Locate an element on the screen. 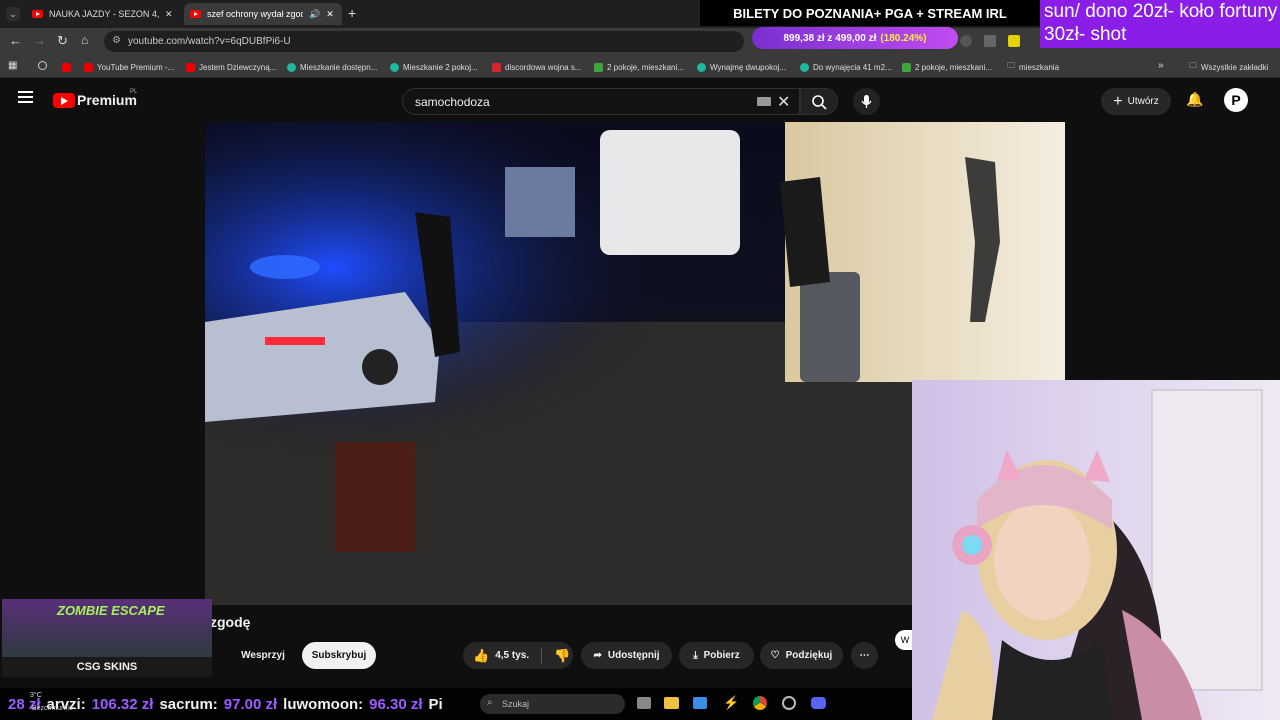 This screenshot has width=1280, height=720. chrome-icon is located at coordinates (760, 703).